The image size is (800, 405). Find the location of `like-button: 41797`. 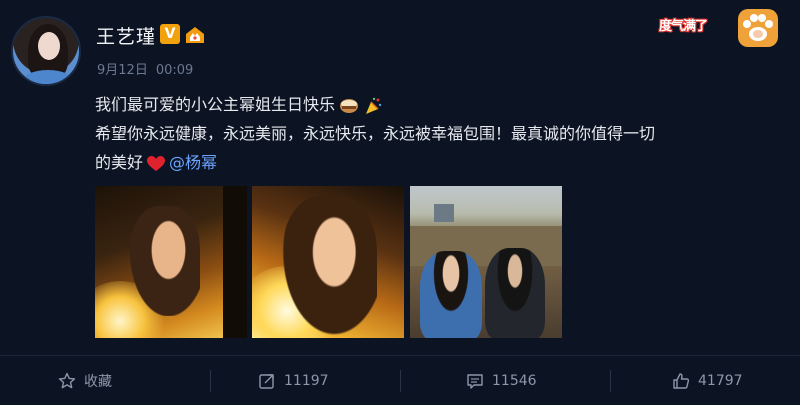

like-button: 41797 is located at coordinates (707, 380).